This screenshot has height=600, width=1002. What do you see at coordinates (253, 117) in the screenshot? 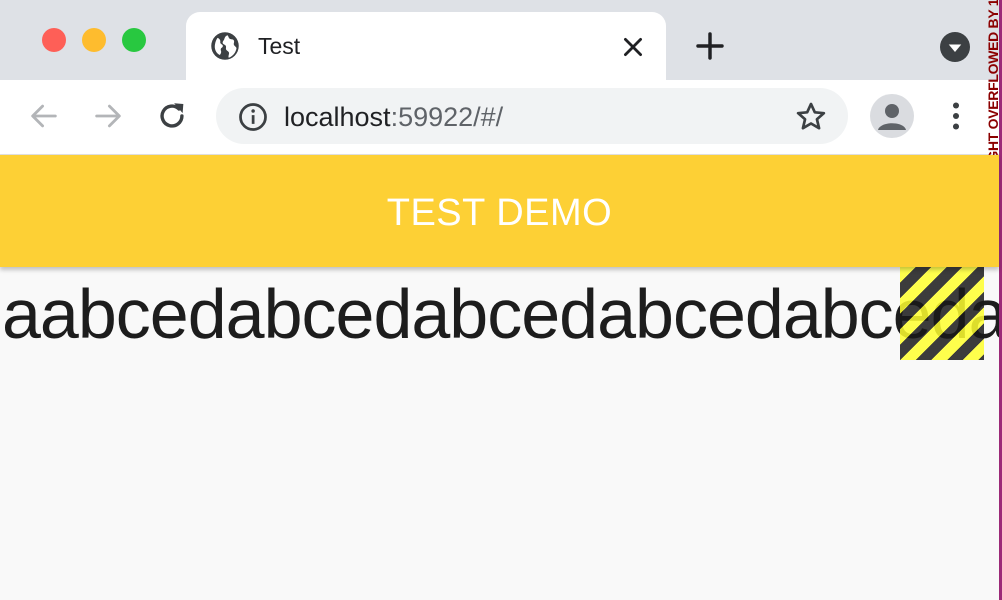
I see `info-icon` at bounding box center [253, 117].